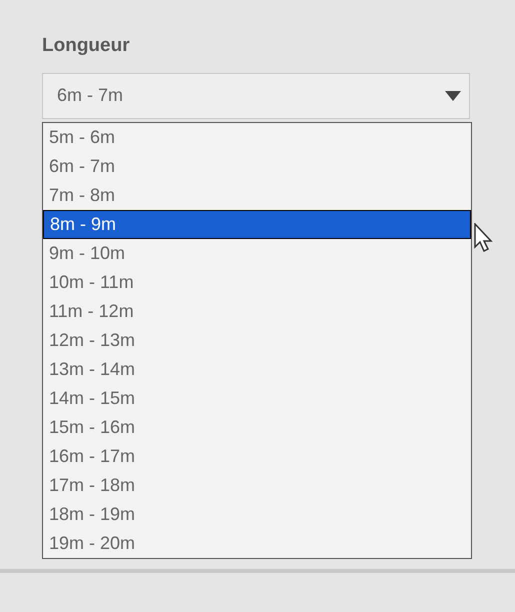  I want to click on mouse-pointer-icon, so click(483, 237).